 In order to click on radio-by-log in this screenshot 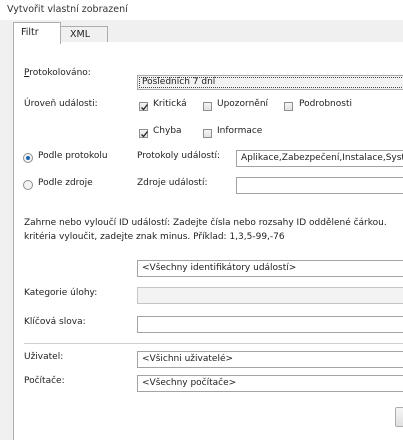, I will do `click(28, 158)`.